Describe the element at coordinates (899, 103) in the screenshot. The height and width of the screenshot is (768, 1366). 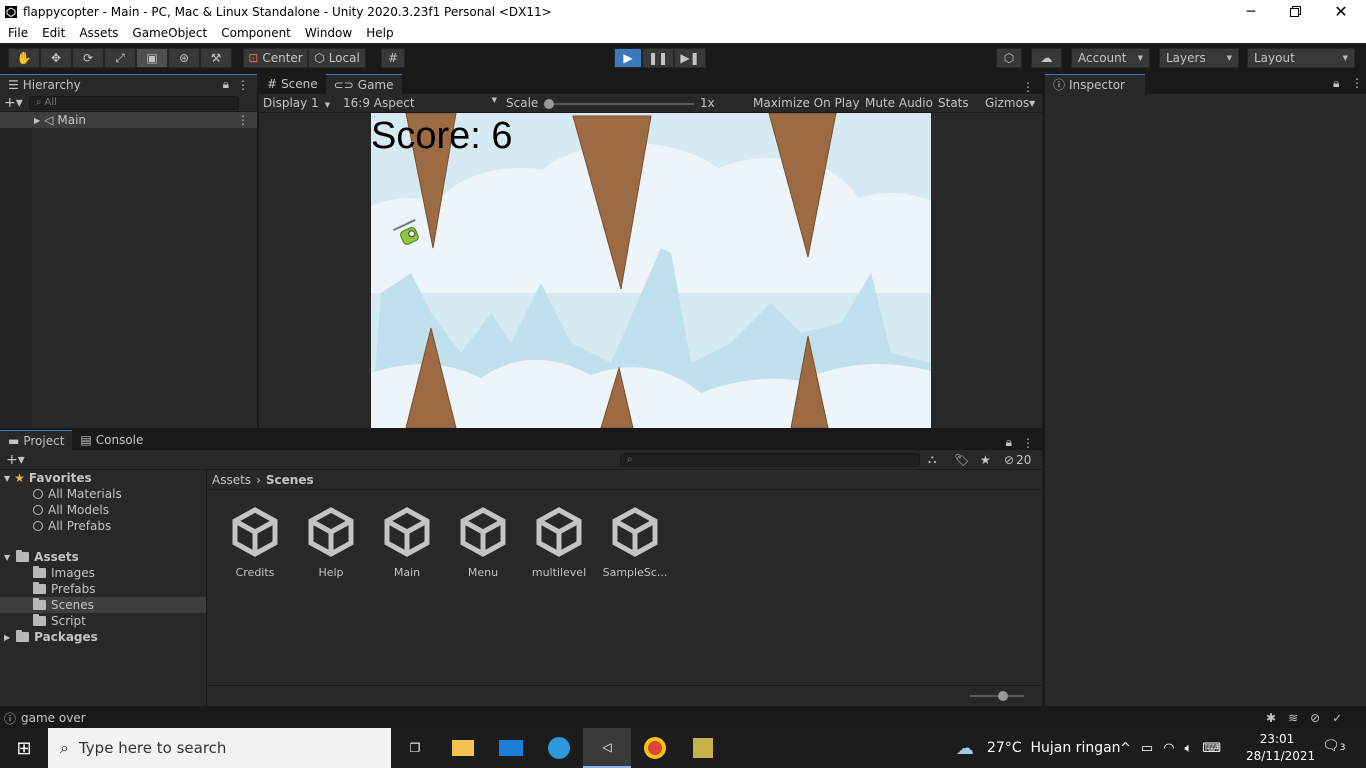
I see `mute-audio-toggle: Mute Audio` at that location.